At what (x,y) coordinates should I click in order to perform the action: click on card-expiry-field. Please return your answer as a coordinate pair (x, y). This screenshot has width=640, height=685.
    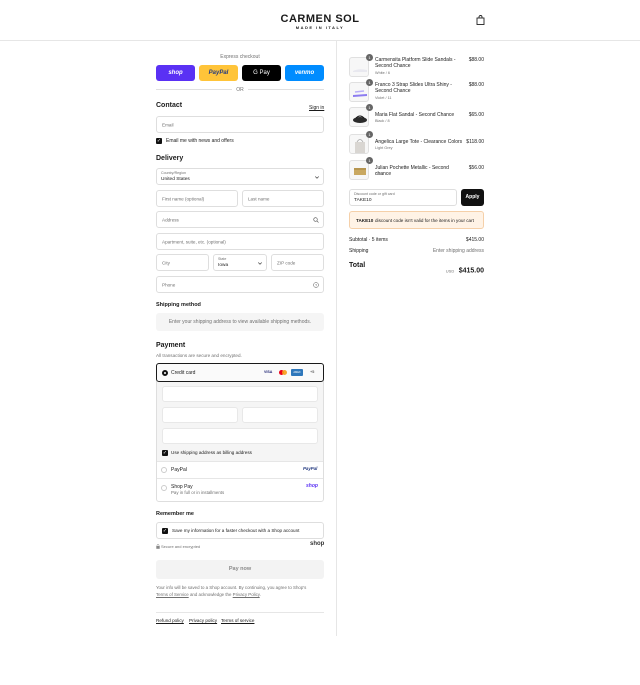
    Looking at the image, I should click on (200, 415).